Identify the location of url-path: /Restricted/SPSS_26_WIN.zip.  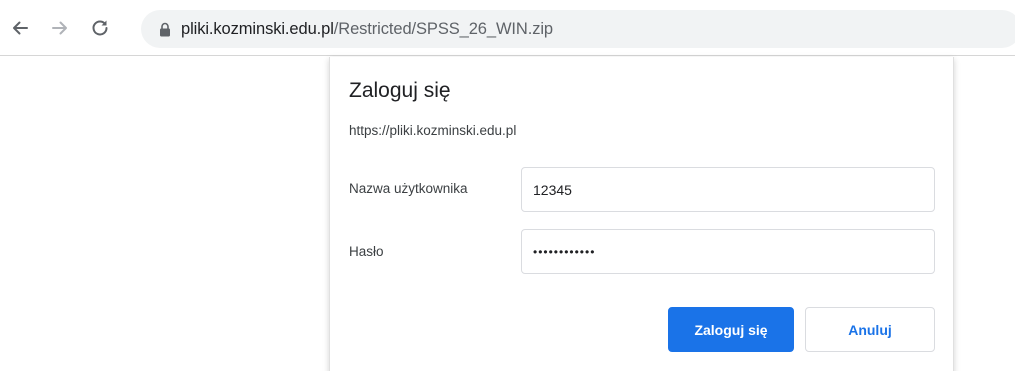
(443, 28).